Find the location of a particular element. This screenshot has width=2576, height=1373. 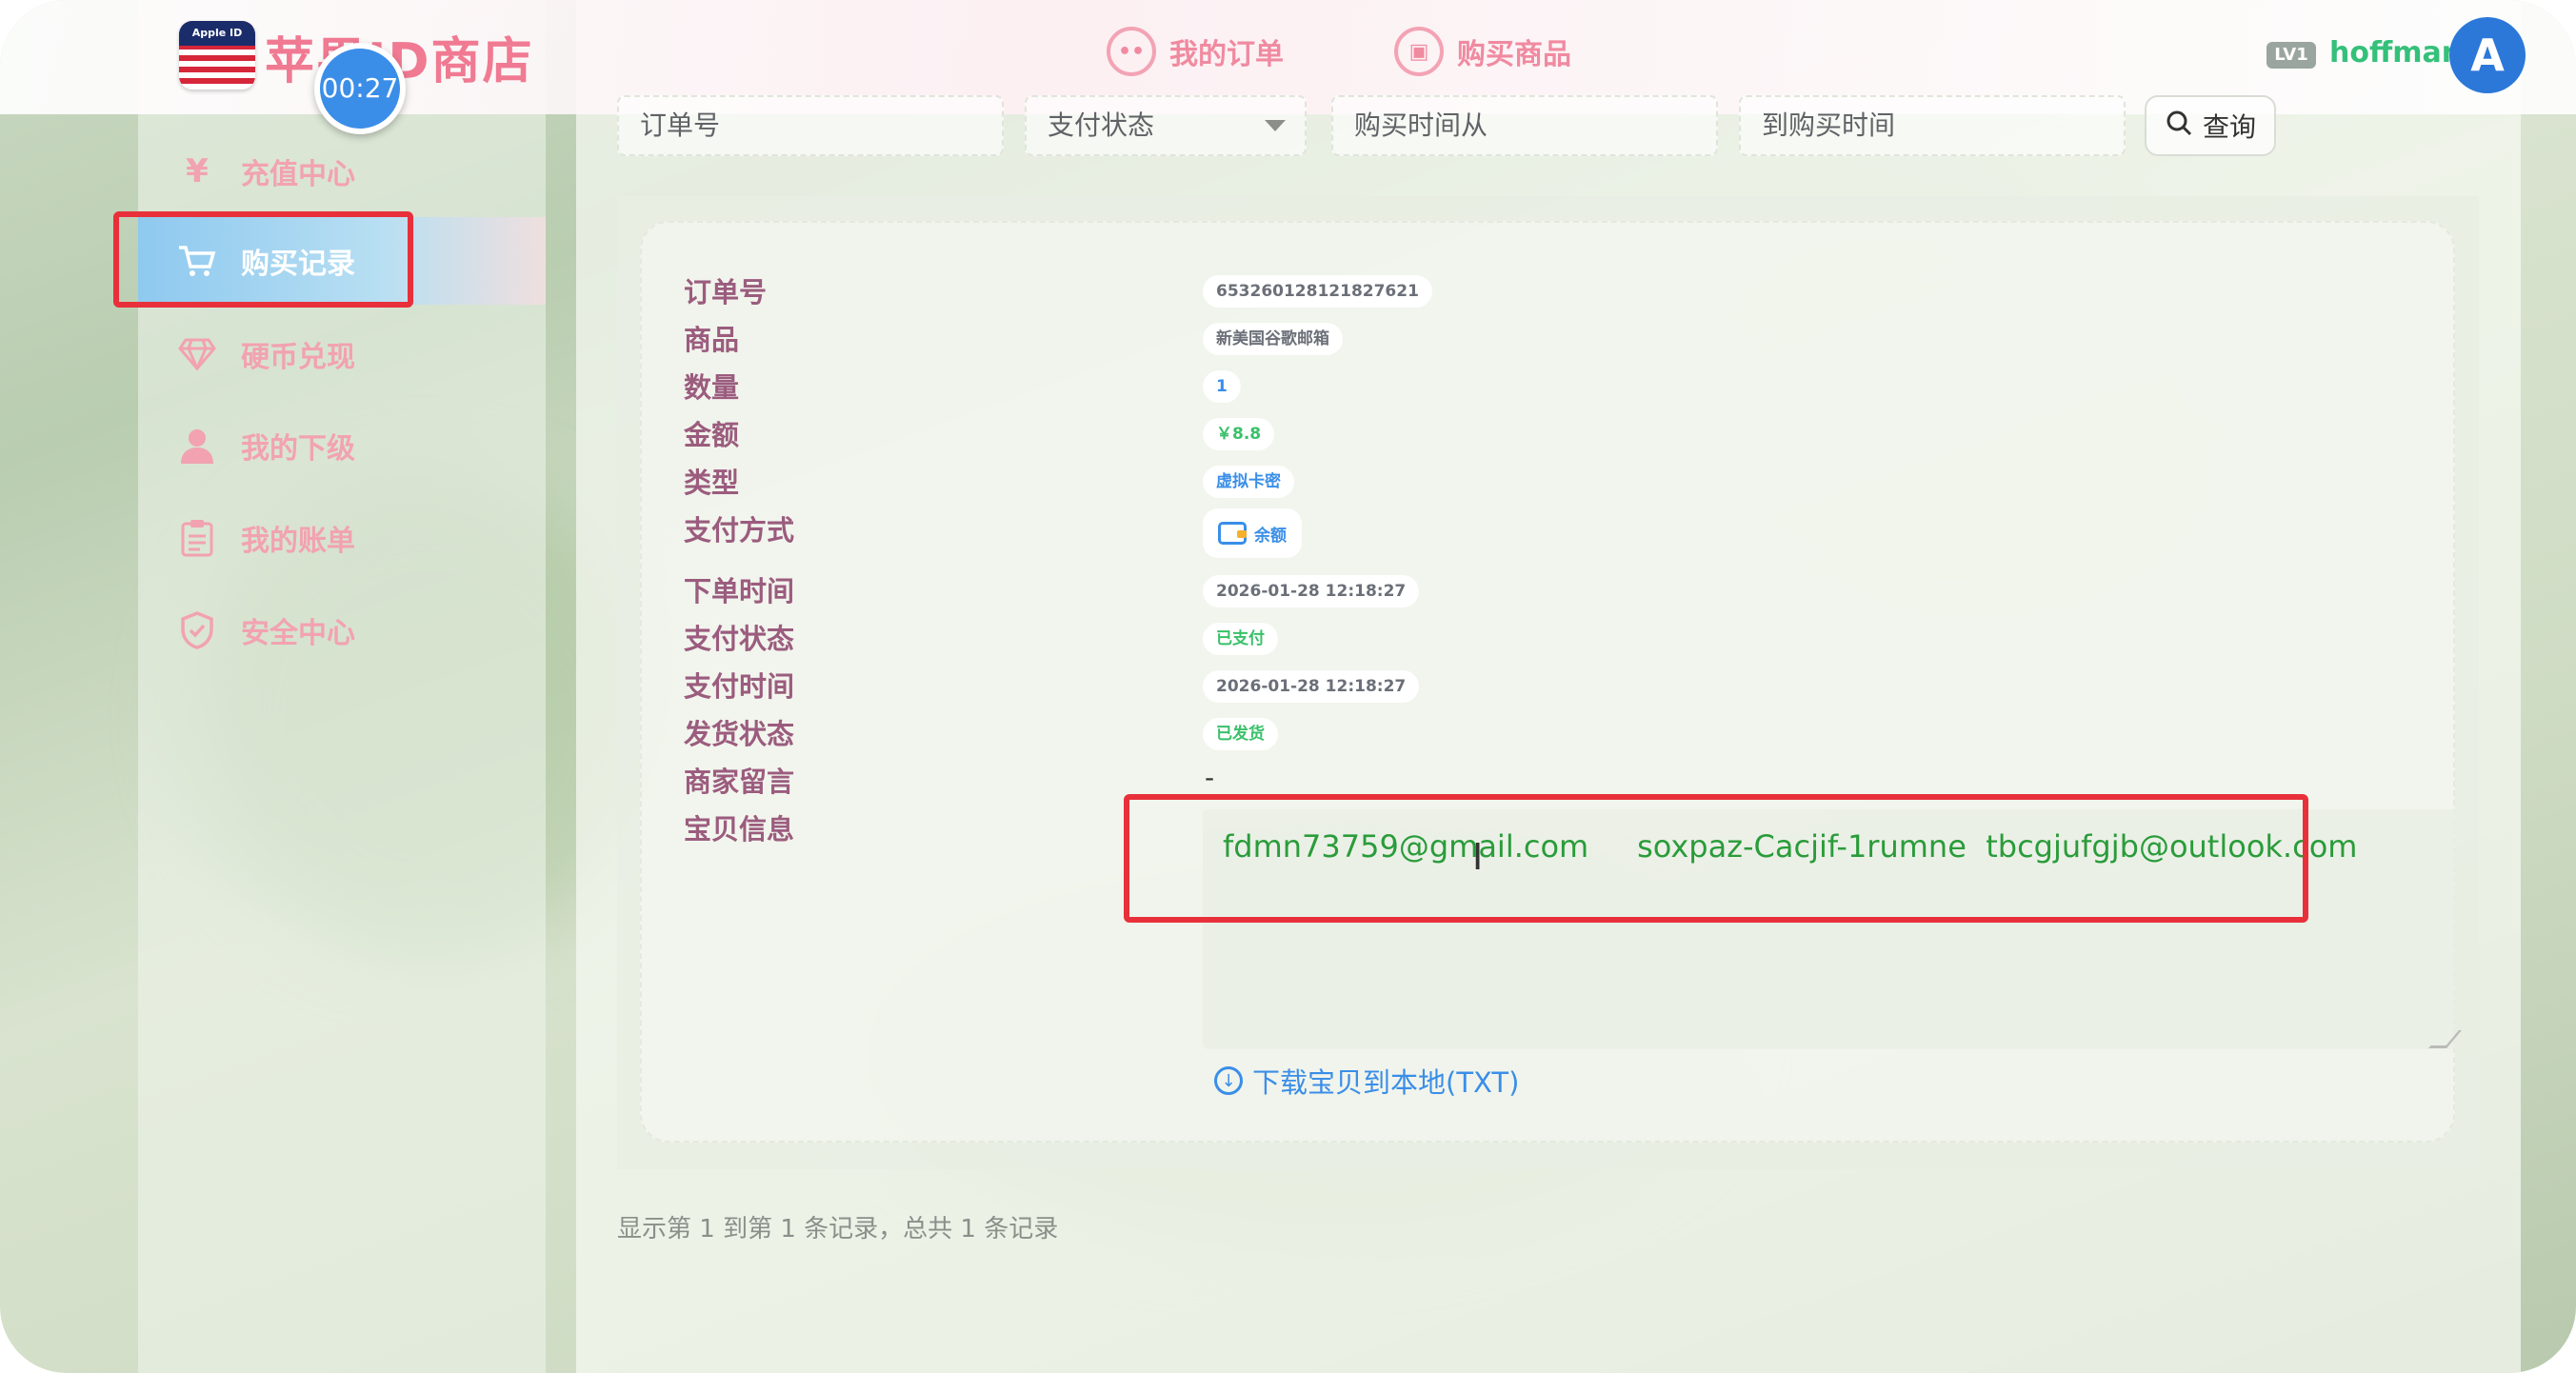

yen-icon: ¥ is located at coordinates (197, 171).